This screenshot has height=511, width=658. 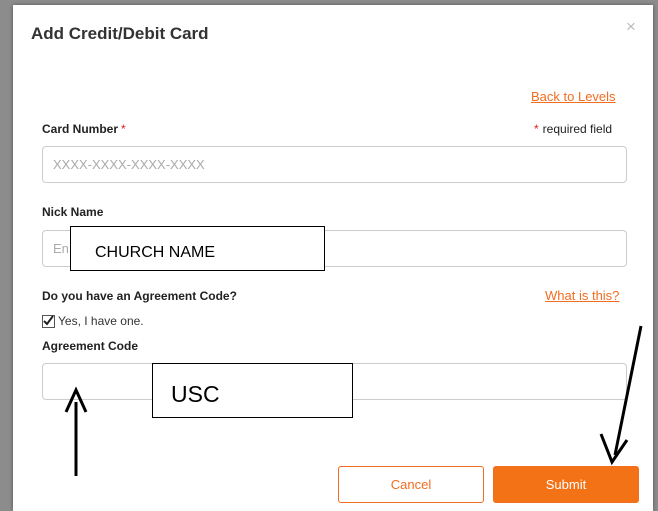 I want to click on card-number-label: Card Number *, so click(x=84, y=129).